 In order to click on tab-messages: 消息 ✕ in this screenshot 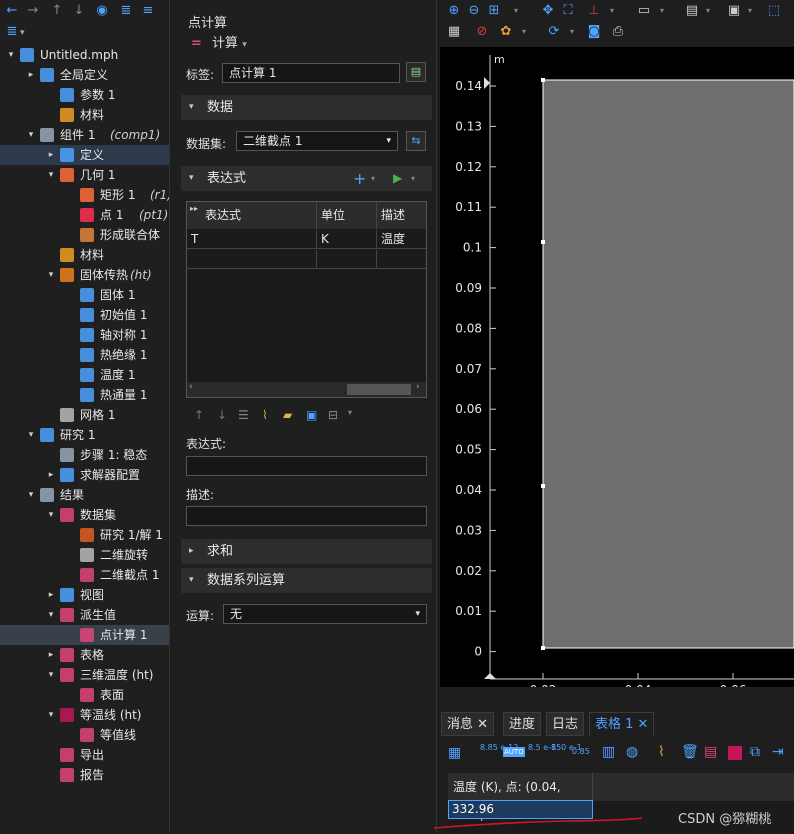, I will do `click(468, 724)`.